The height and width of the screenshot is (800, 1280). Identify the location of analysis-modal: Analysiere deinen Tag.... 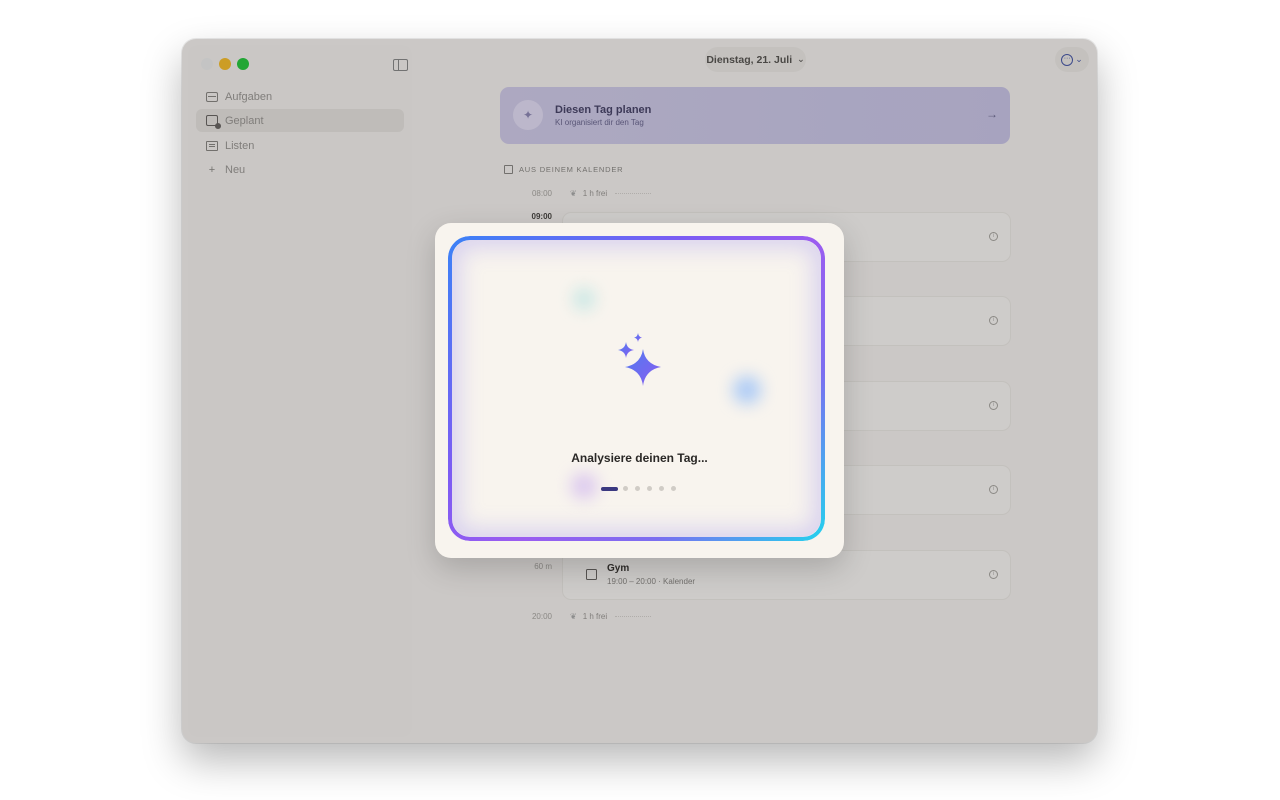
(639, 390).